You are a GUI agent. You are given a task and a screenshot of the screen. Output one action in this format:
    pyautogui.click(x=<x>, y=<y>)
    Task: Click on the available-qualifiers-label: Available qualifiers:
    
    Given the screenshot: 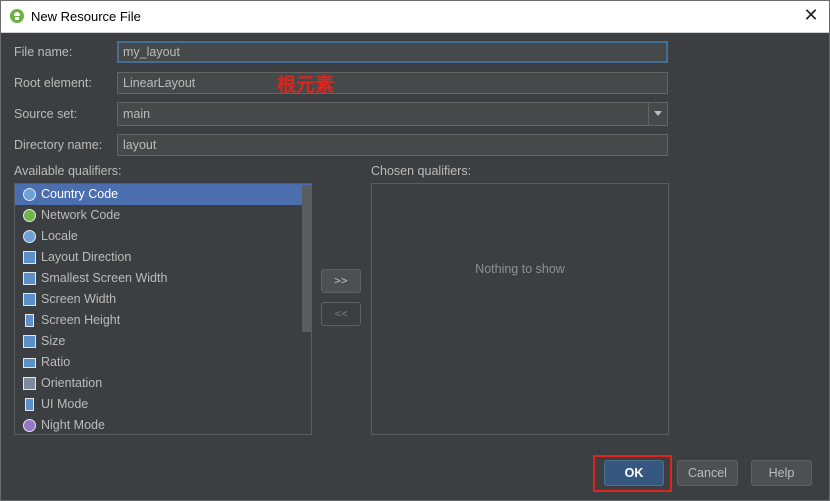 What is the action you would take?
    pyautogui.click(x=68, y=171)
    